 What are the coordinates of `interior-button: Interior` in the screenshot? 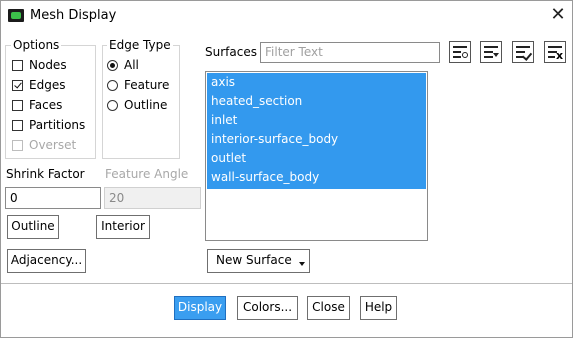 It's located at (123, 227).